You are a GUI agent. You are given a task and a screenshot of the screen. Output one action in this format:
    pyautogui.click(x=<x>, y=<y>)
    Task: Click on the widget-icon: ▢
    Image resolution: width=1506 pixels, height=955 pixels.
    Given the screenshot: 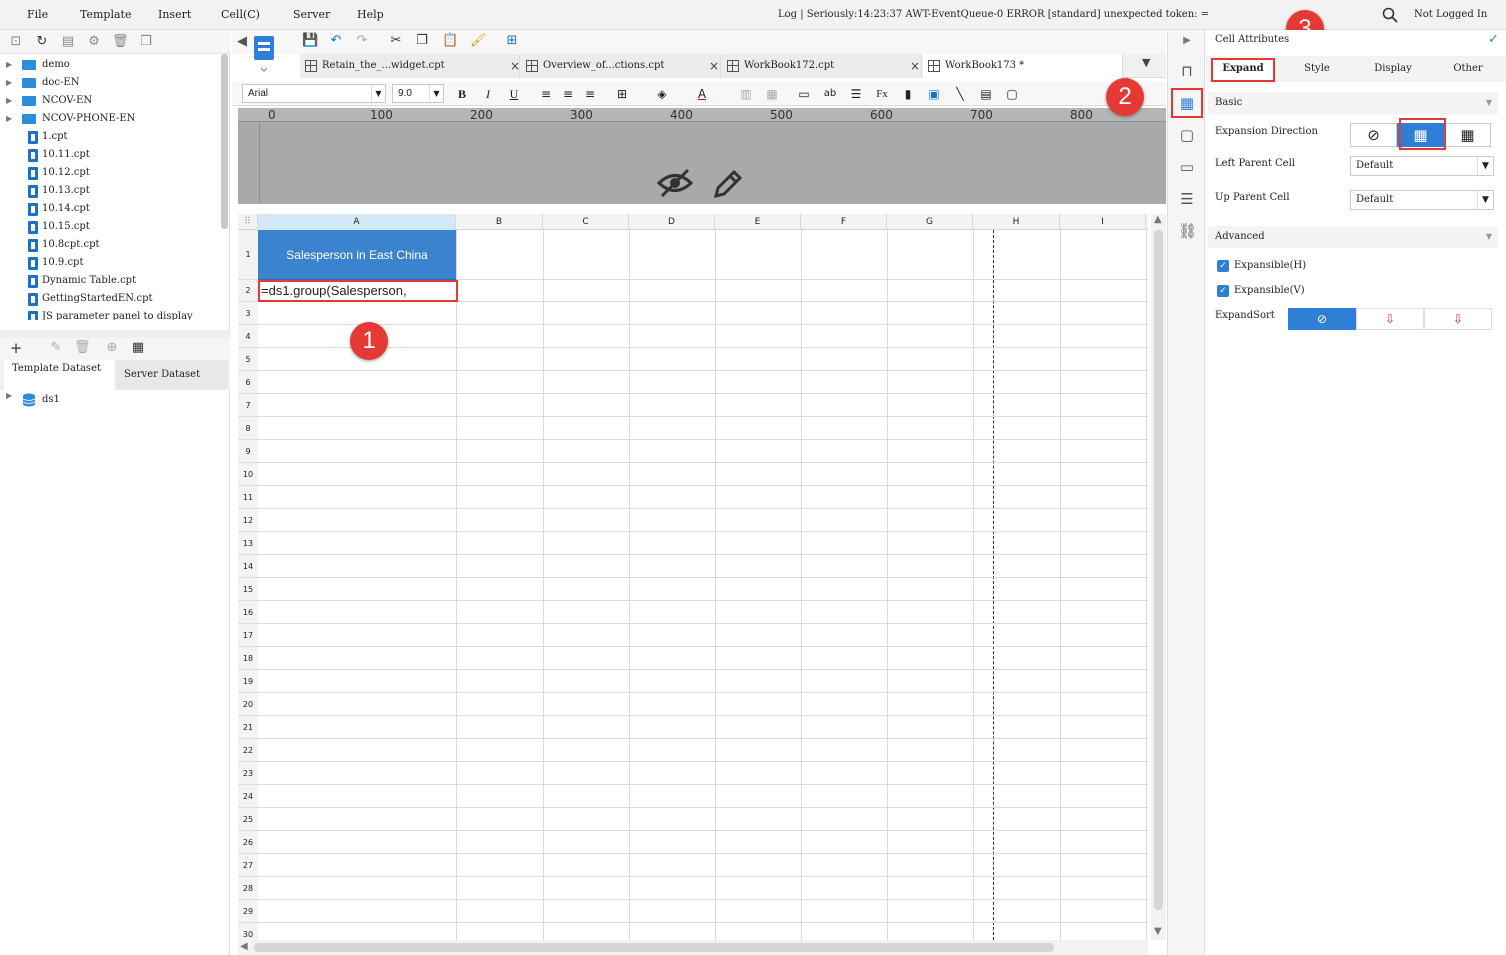 What is the action you would take?
    pyautogui.click(x=1012, y=94)
    